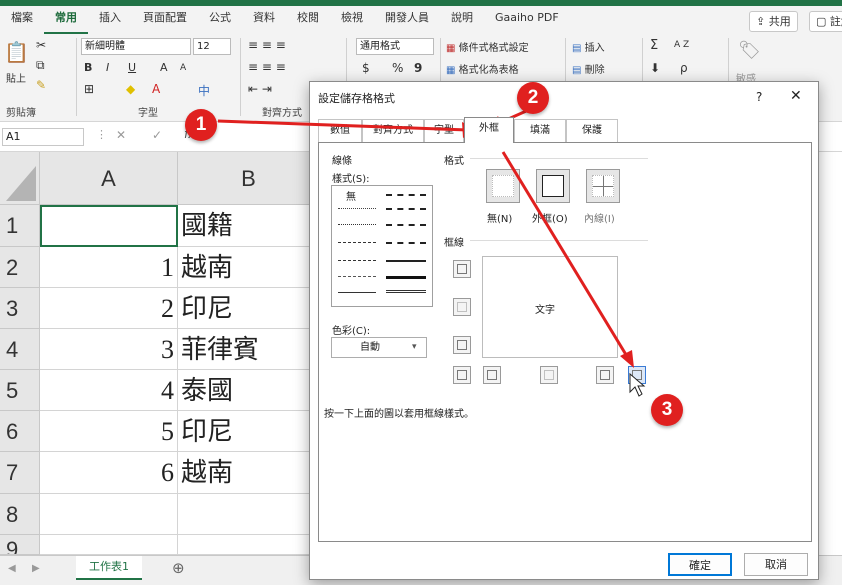  What do you see at coordinates (749, 50) in the screenshot?
I see `sensitivity-icon: 🏷` at bounding box center [749, 50].